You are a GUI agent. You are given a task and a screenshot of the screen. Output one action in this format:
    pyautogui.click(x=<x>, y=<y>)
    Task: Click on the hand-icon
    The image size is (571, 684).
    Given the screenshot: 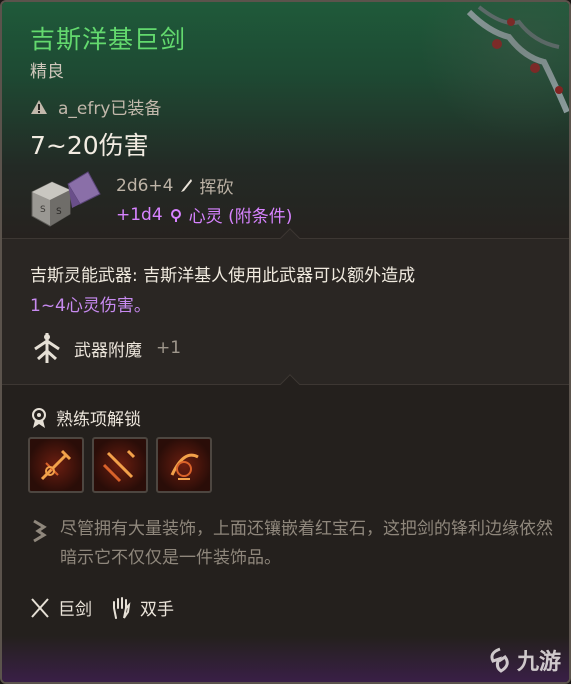 What is the action you would take?
    pyautogui.click(x=122, y=607)
    